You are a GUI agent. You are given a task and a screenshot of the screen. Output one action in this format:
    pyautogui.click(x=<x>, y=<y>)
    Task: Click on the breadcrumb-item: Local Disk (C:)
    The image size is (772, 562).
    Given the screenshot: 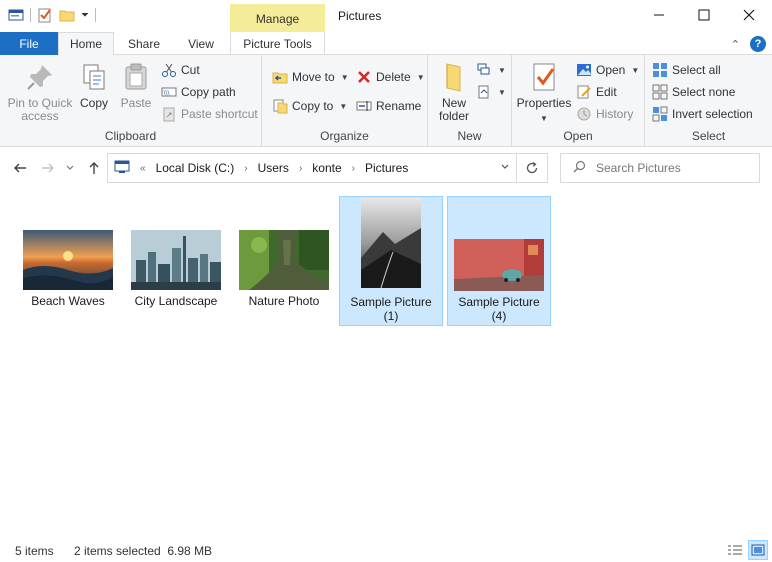 What is the action you would take?
    pyautogui.click(x=195, y=168)
    